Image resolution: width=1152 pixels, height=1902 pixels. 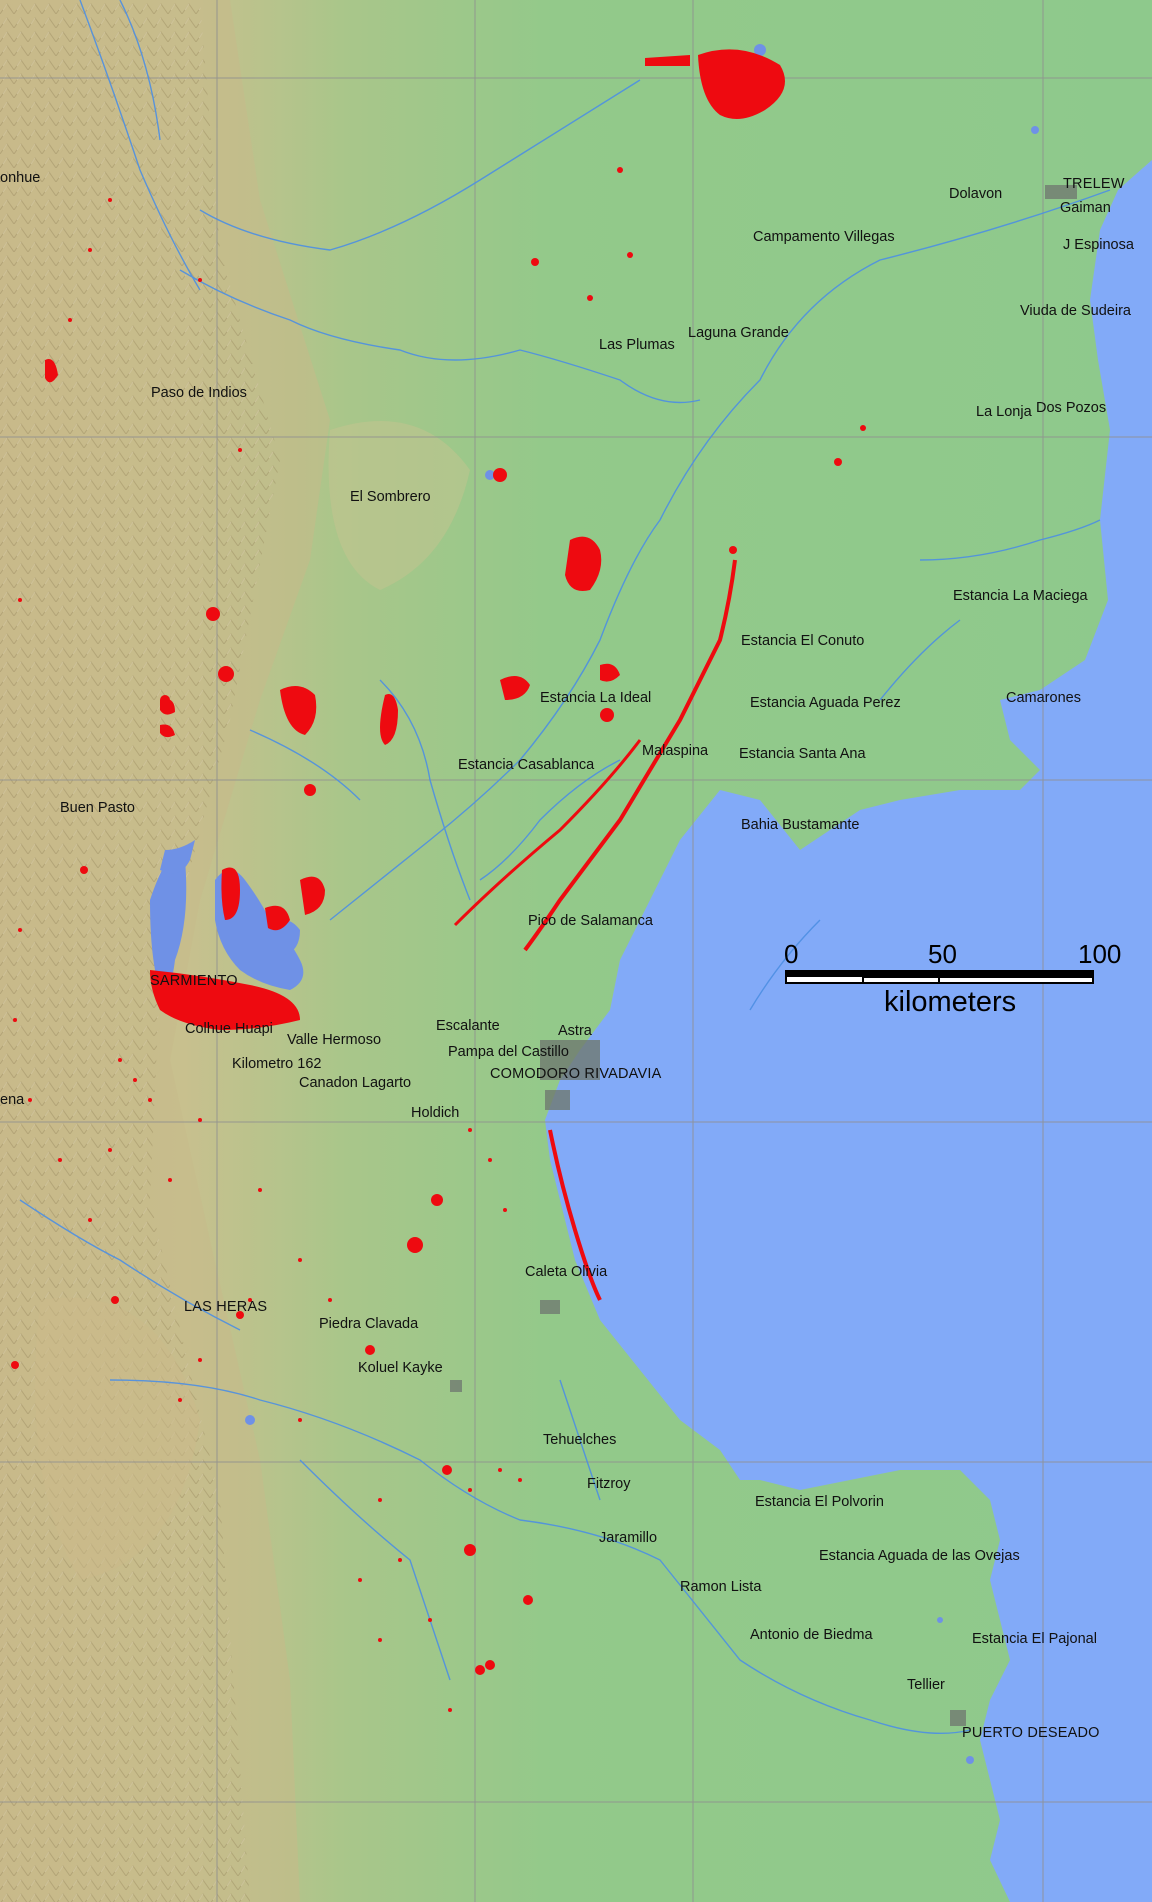 What do you see at coordinates (721, 1587) in the screenshot?
I see `place-label: Ramon Lista` at bounding box center [721, 1587].